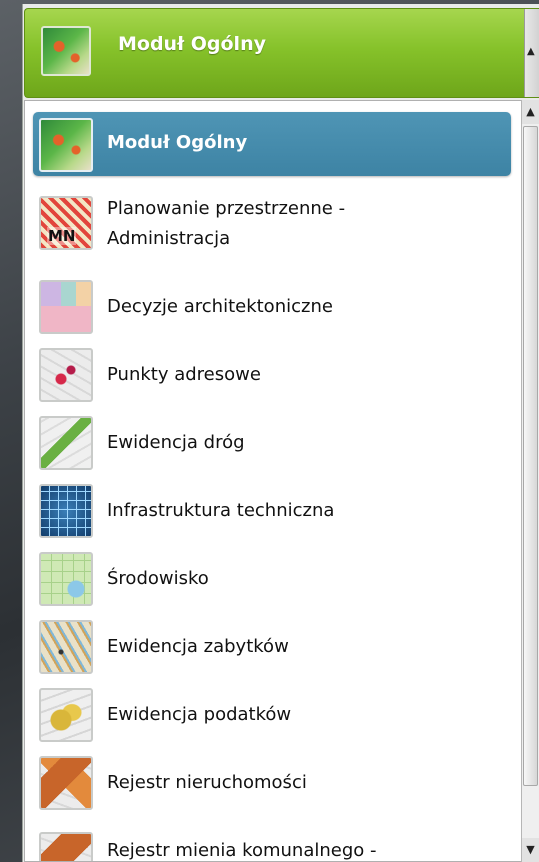 The image size is (539, 862). What do you see at coordinates (199, 714) in the screenshot?
I see `list-item-label: Ewidencja podatków` at bounding box center [199, 714].